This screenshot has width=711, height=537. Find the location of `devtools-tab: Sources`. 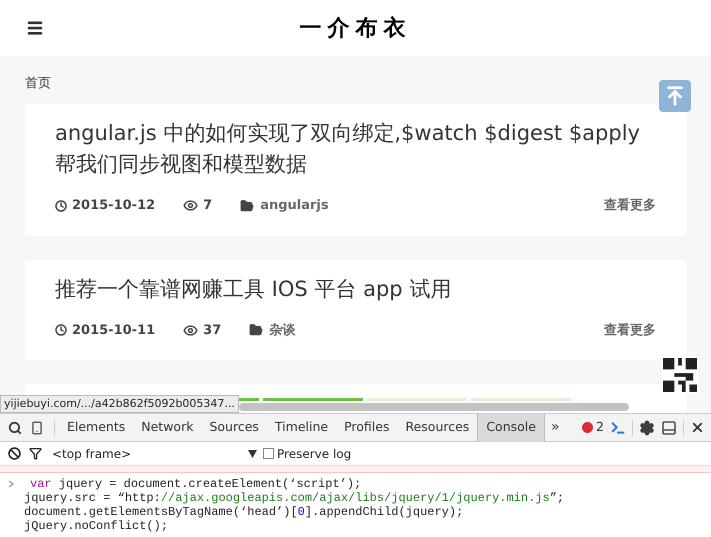

devtools-tab: Sources is located at coordinates (234, 428).